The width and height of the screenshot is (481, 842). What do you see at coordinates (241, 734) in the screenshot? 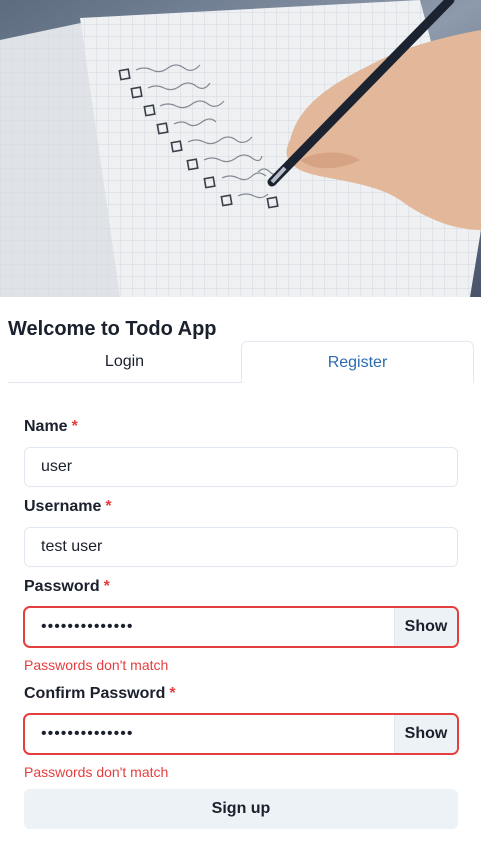
I see `confirm-password-input: •••••••••••••• Show` at bounding box center [241, 734].